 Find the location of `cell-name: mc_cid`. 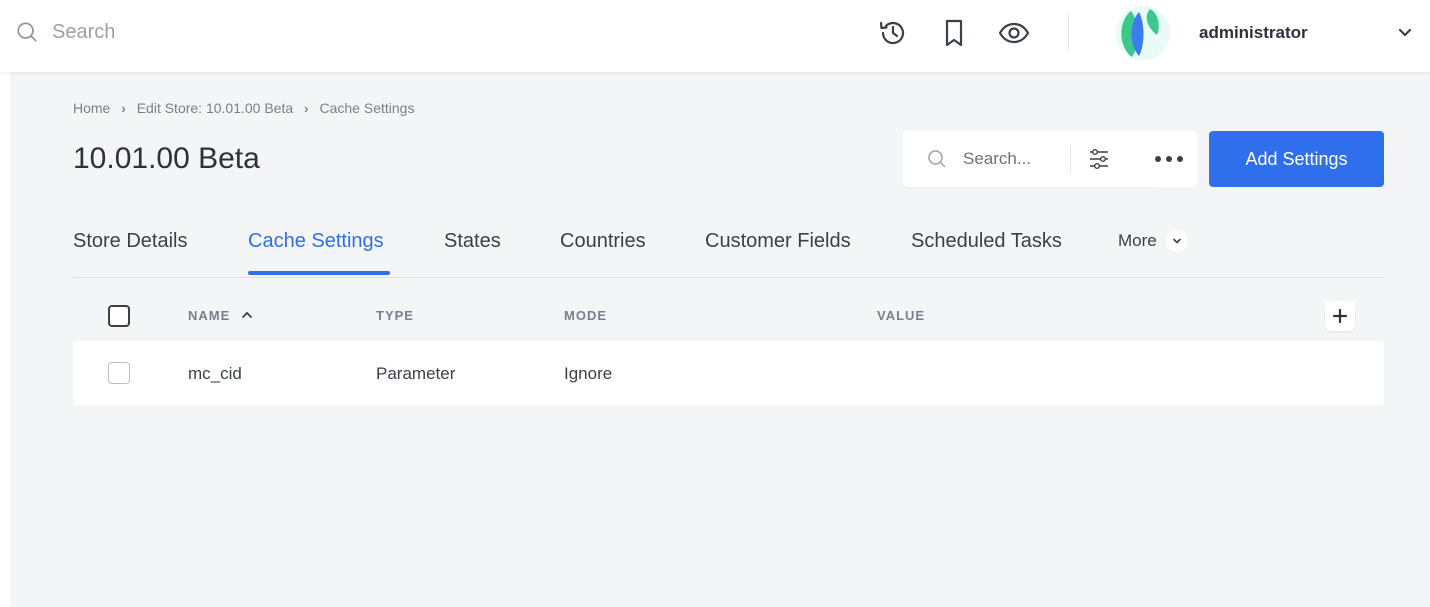

cell-name: mc_cid is located at coordinates (215, 373).